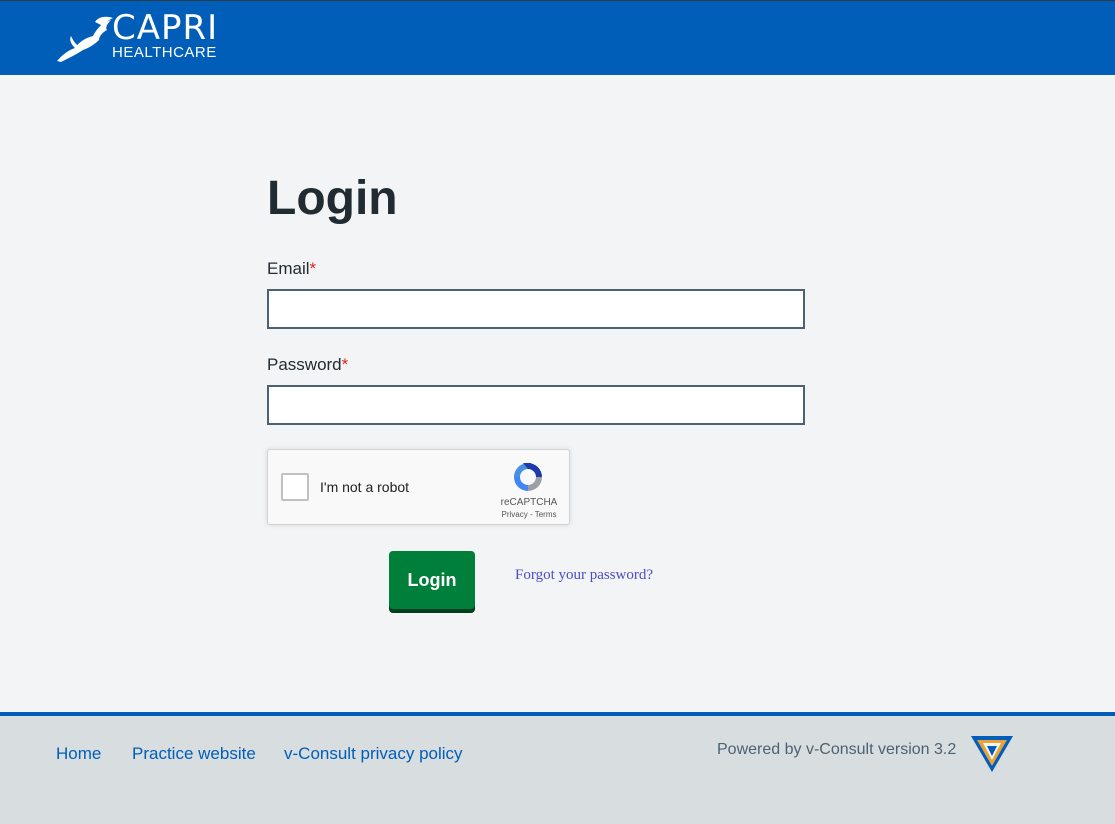 This screenshot has height=824, width=1115. I want to click on recaptcha-icon, so click(528, 477).